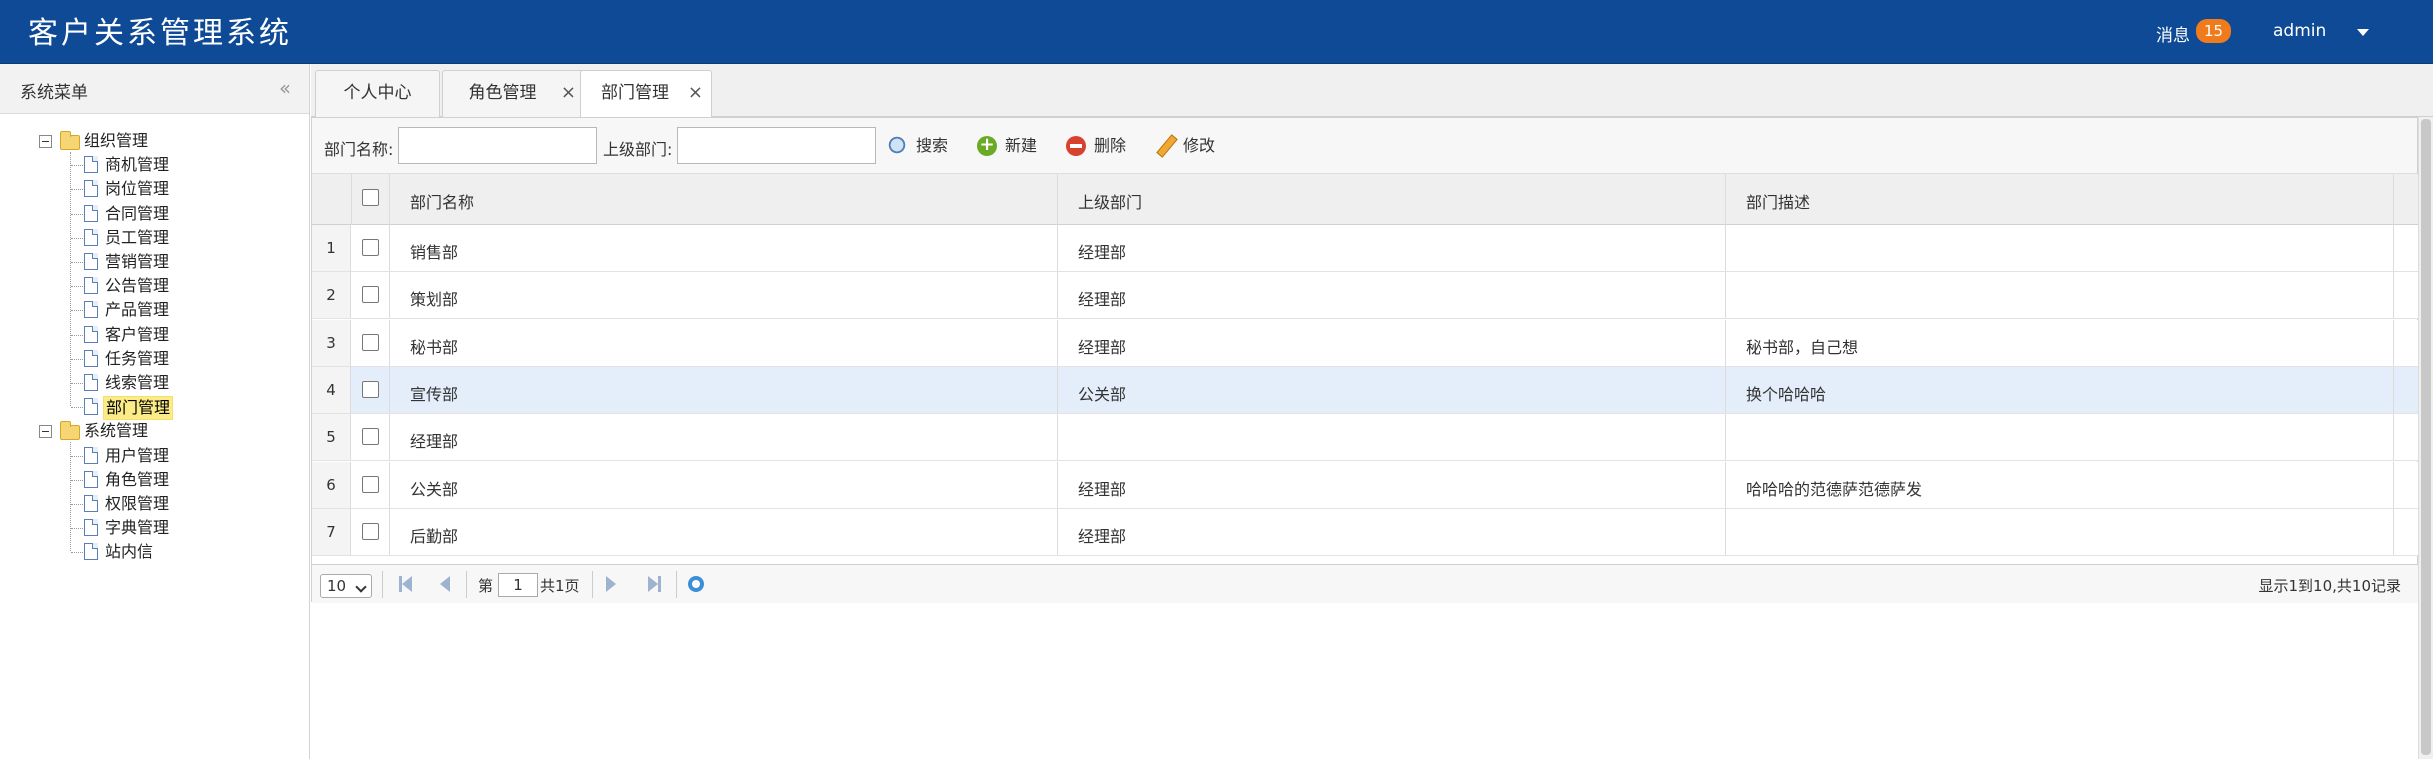 The width and height of the screenshot is (2433, 759). I want to click on tab-personal-center: 个人中心, so click(377, 93).